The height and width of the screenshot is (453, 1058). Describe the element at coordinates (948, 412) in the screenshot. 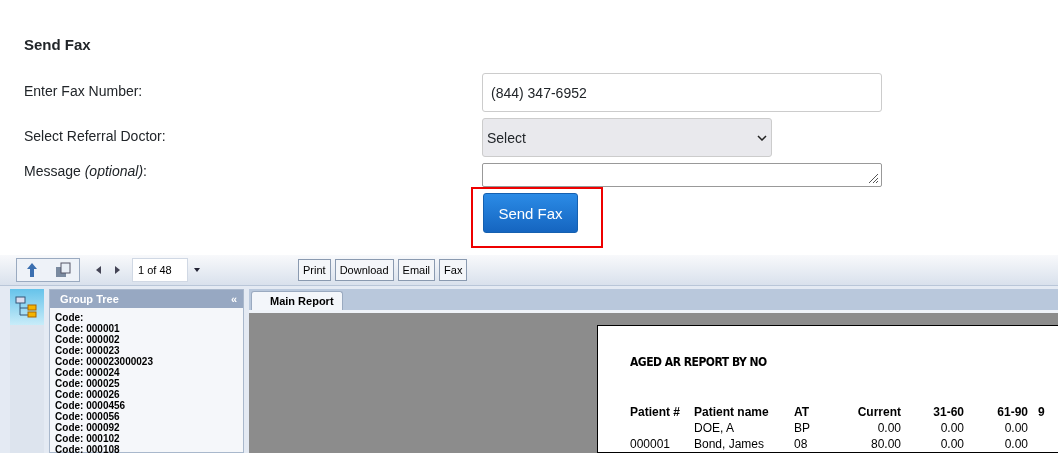

I see `column-header: 31-60` at that location.